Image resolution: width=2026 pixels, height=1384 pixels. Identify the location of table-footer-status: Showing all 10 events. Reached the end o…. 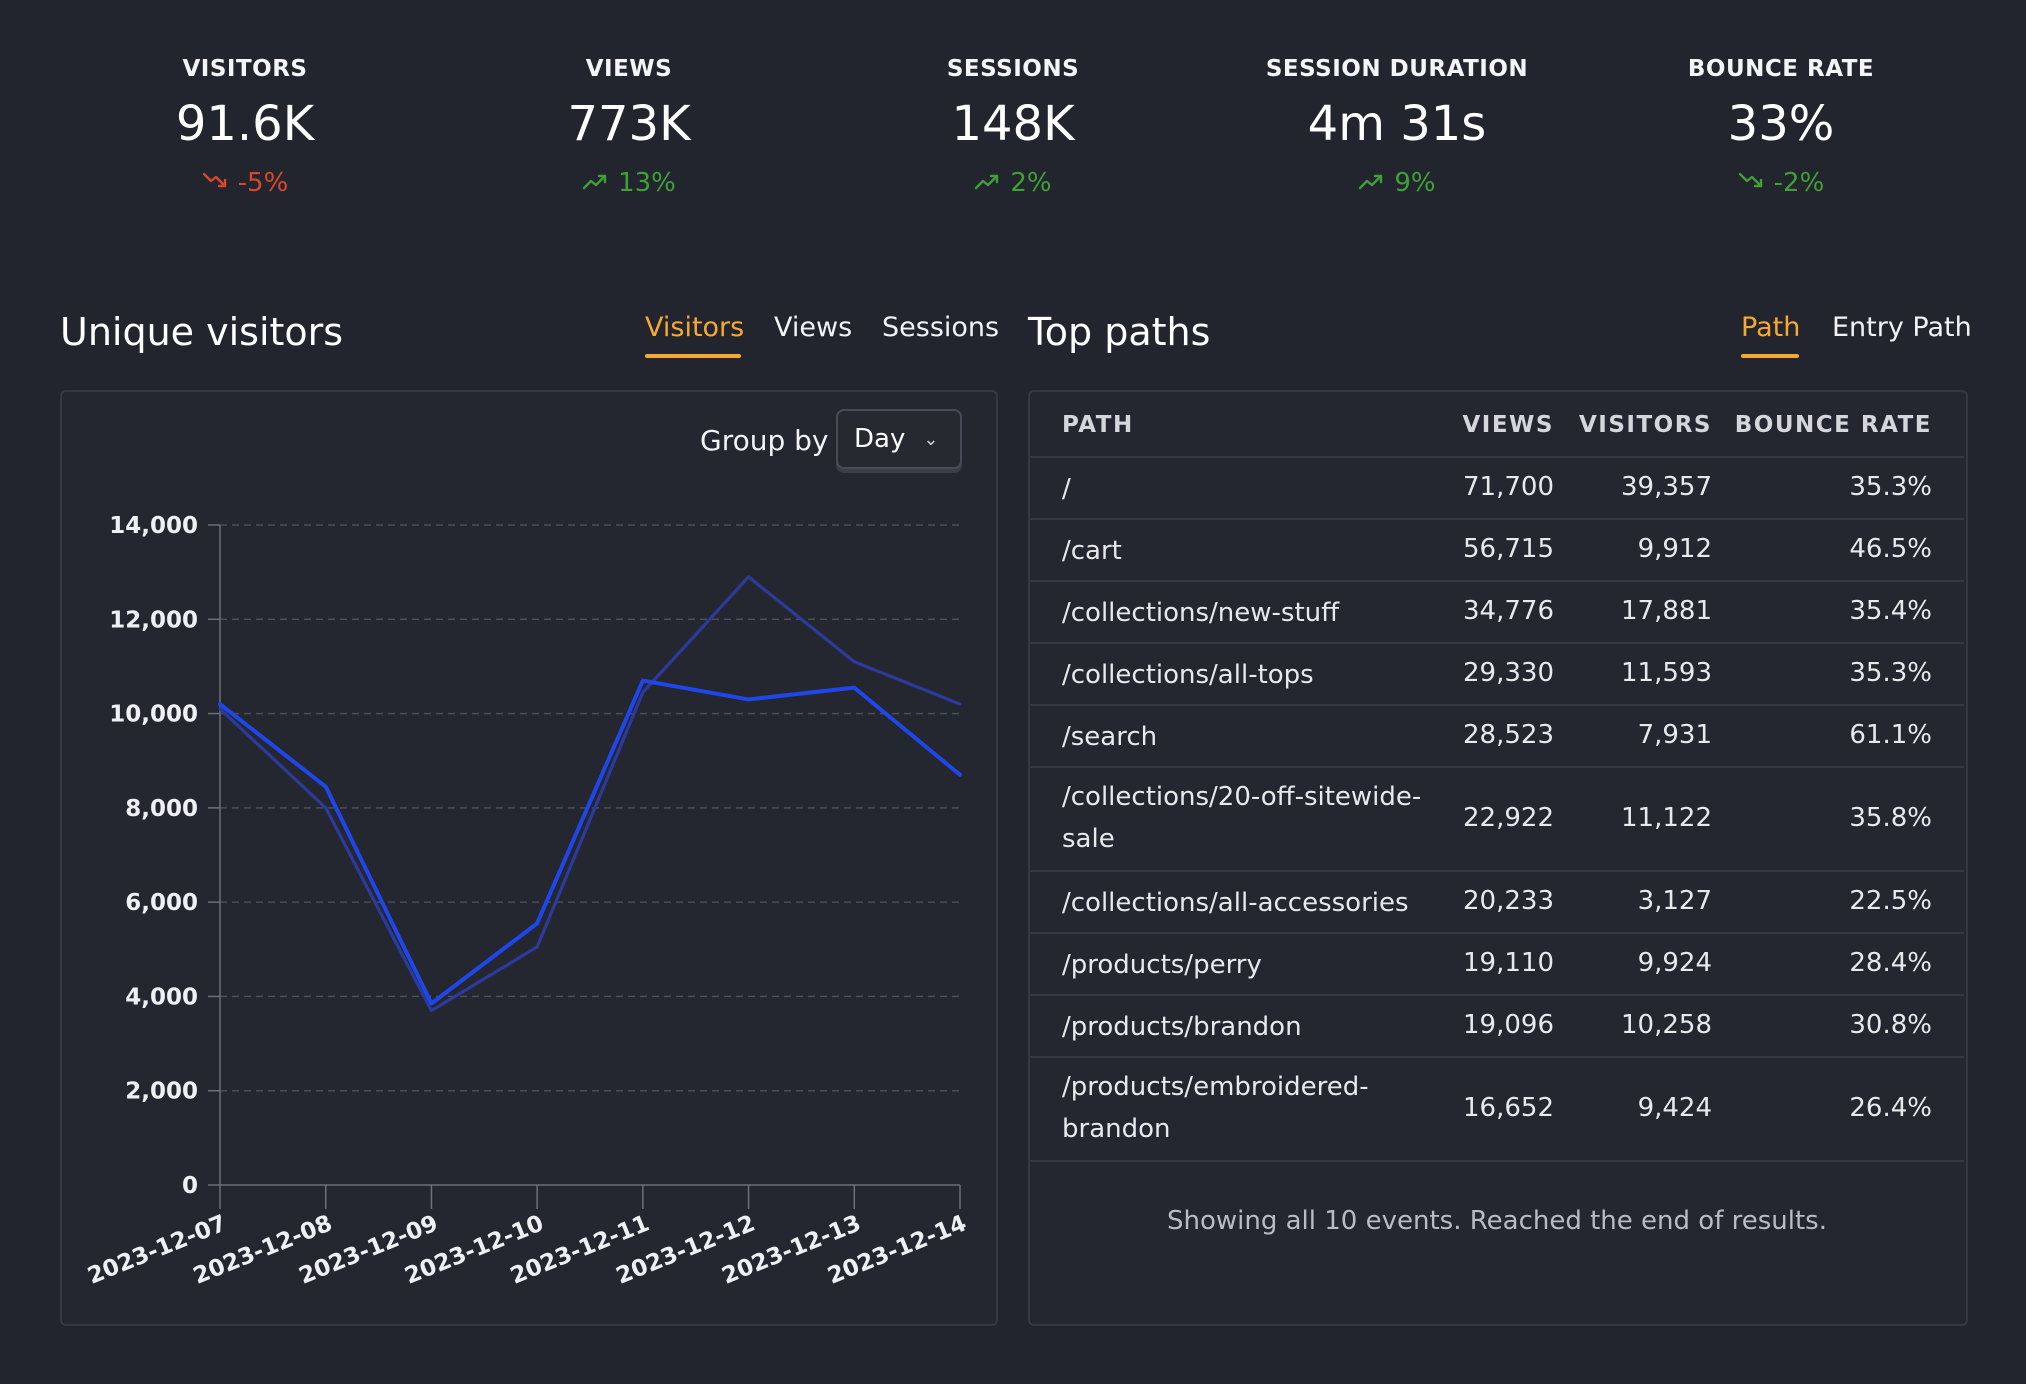
(1497, 1221).